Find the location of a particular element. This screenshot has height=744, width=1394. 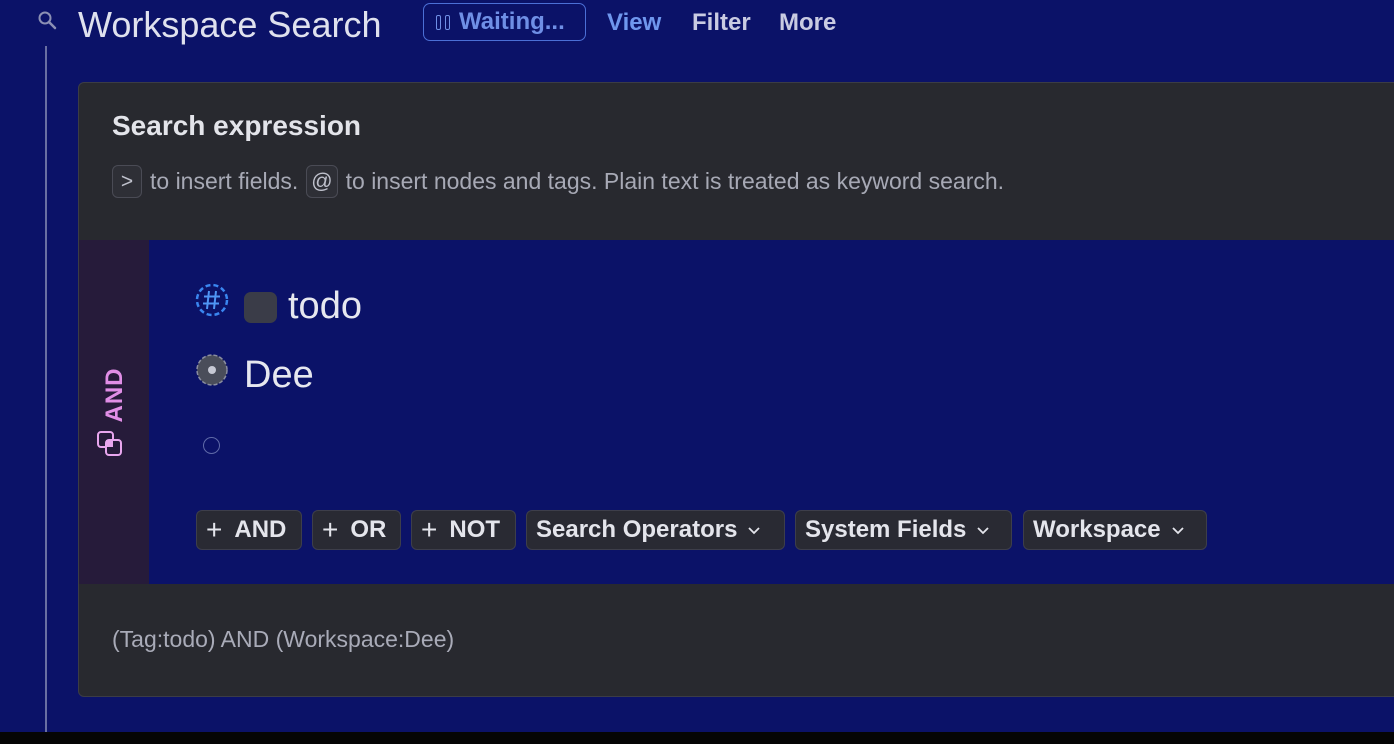

nodes-key: @ is located at coordinates (322, 181).